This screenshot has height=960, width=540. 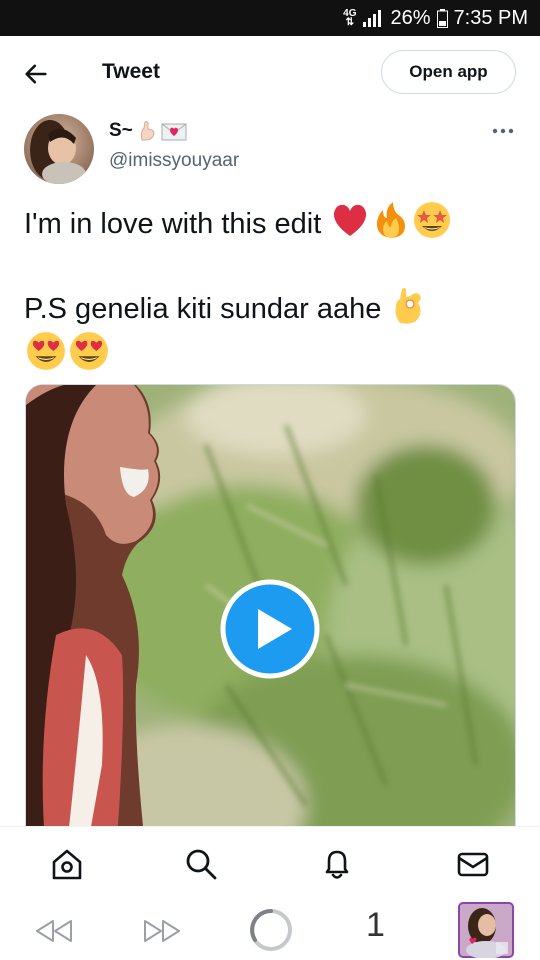 I want to click on clock: 7:35 PM, so click(x=490, y=17).